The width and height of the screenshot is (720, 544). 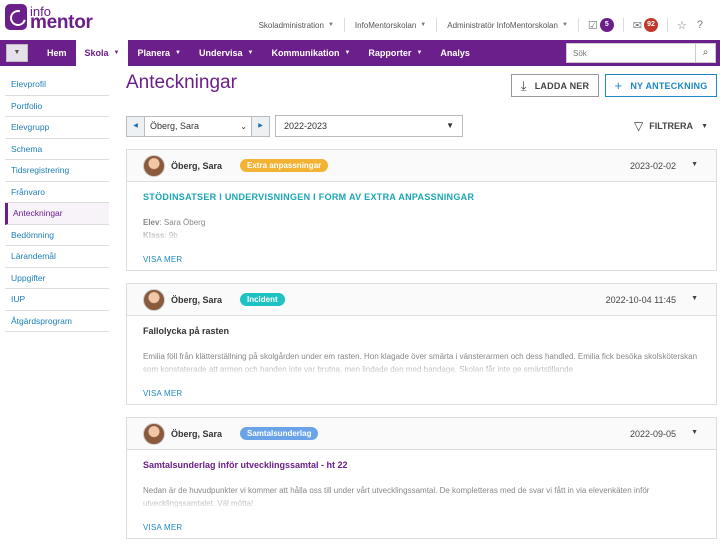 I want to click on help-button: ?, so click(x=700, y=25).